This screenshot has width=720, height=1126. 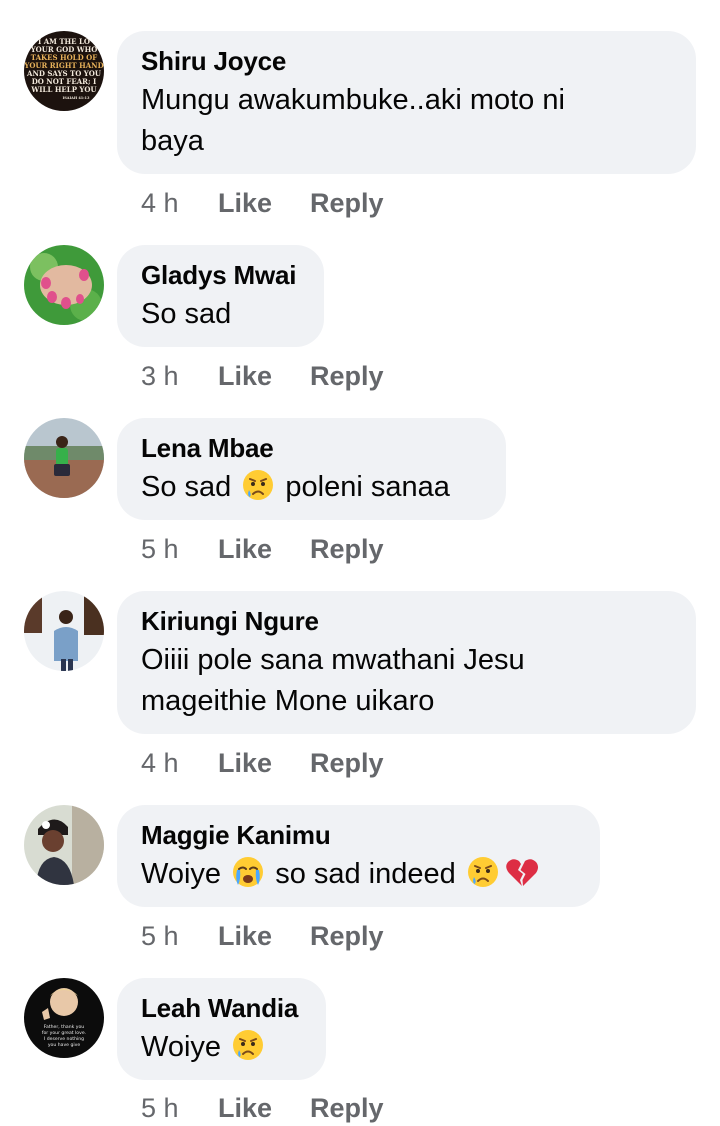 I want to click on comment-bubble: Maggie Kanimu Woiye so sad indeed, so click(x=358, y=856).